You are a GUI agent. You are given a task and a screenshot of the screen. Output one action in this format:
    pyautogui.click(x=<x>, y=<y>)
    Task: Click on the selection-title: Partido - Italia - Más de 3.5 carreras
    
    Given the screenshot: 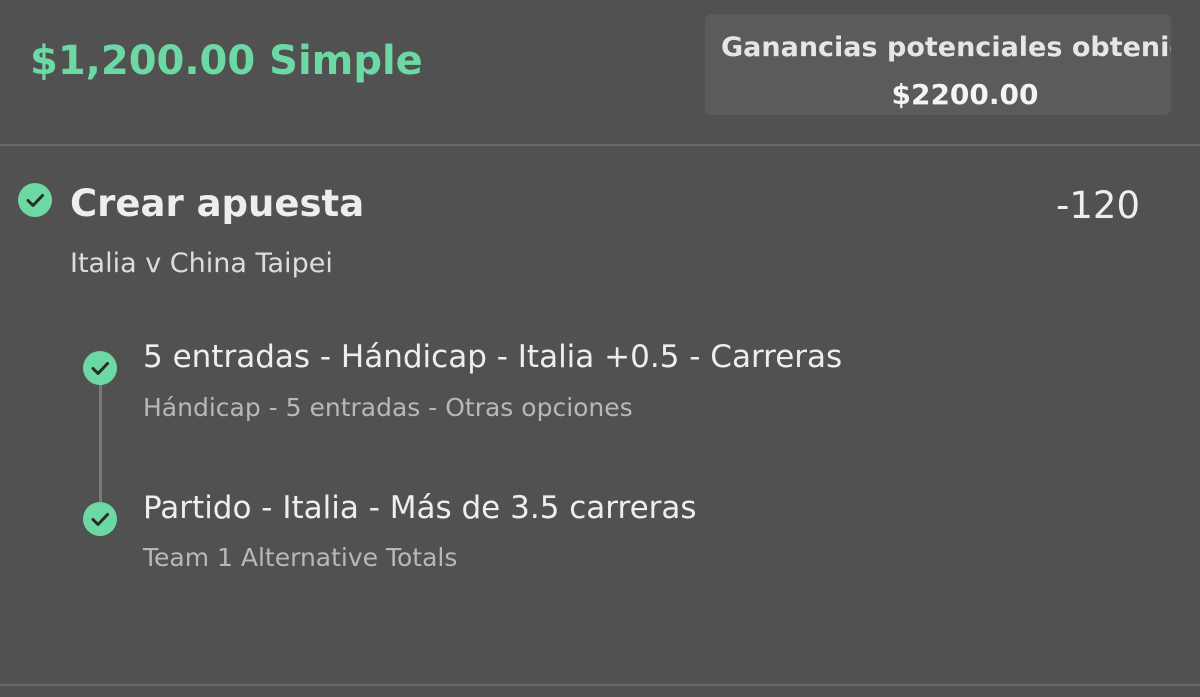 What is the action you would take?
    pyautogui.click(x=420, y=508)
    